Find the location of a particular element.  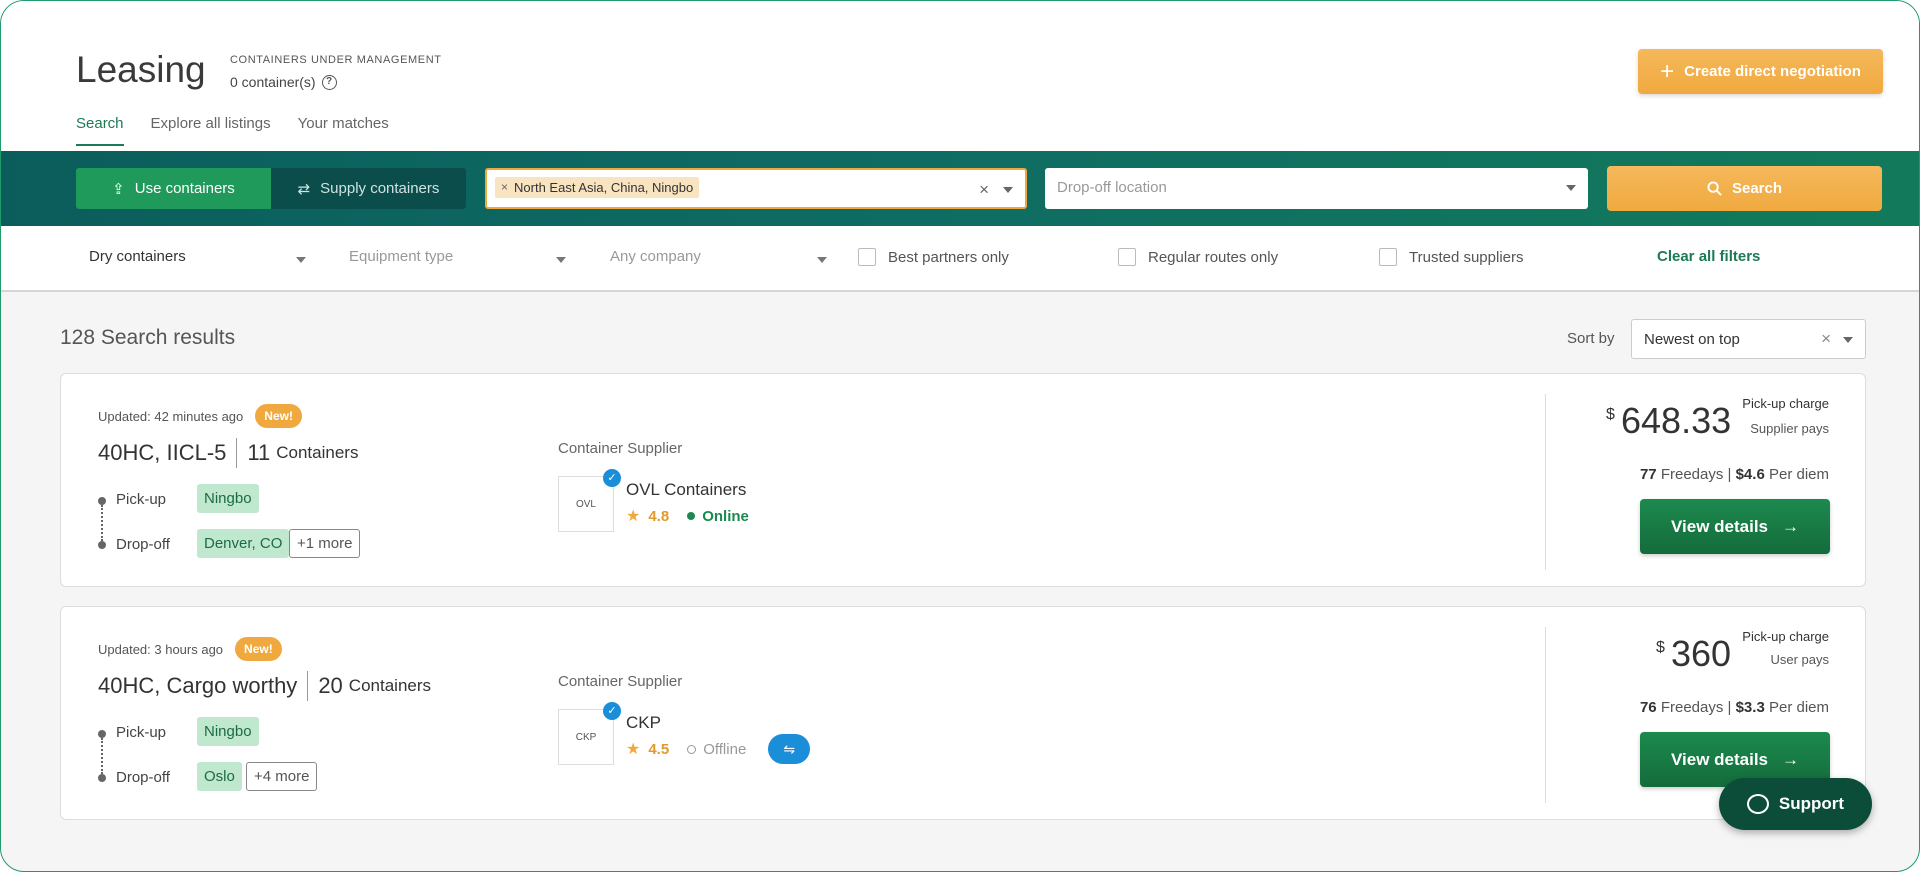

company-placeholder: Any company is located at coordinates (655, 256).